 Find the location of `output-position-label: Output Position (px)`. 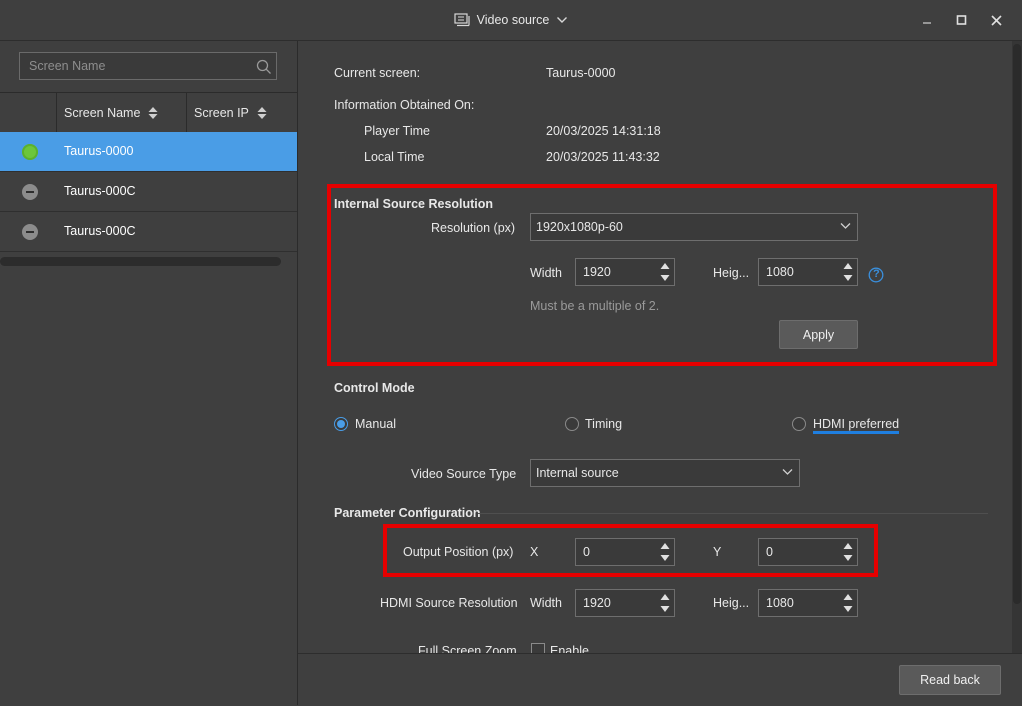

output-position-label: Output Position (px) is located at coordinates (458, 552).